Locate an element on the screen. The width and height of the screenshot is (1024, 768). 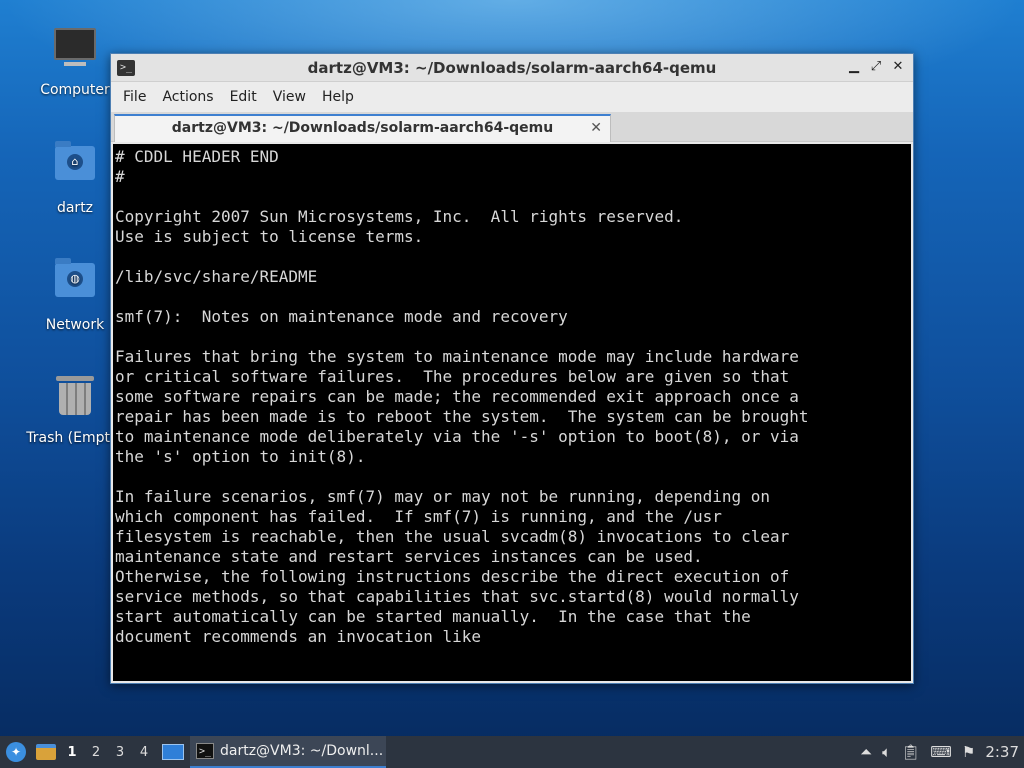
system-tray: ⏶ 🔈︎ 📋︎ ⌨ ⚑ 2:37 is located at coordinates (939, 752).